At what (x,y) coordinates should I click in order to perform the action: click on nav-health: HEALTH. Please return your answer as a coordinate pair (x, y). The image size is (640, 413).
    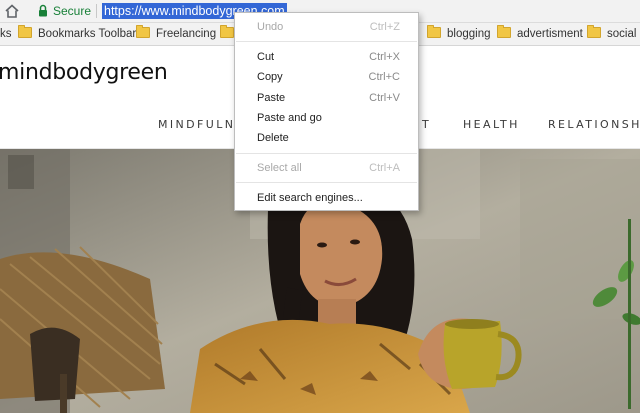
    Looking at the image, I should click on (491, 124).